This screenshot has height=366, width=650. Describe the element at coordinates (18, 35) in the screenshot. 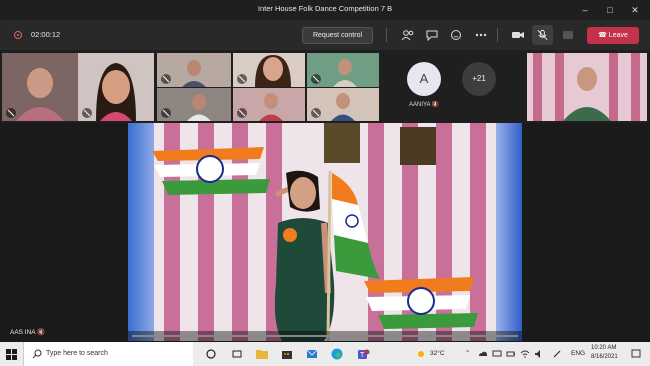

I see `recording-icon` at that location.